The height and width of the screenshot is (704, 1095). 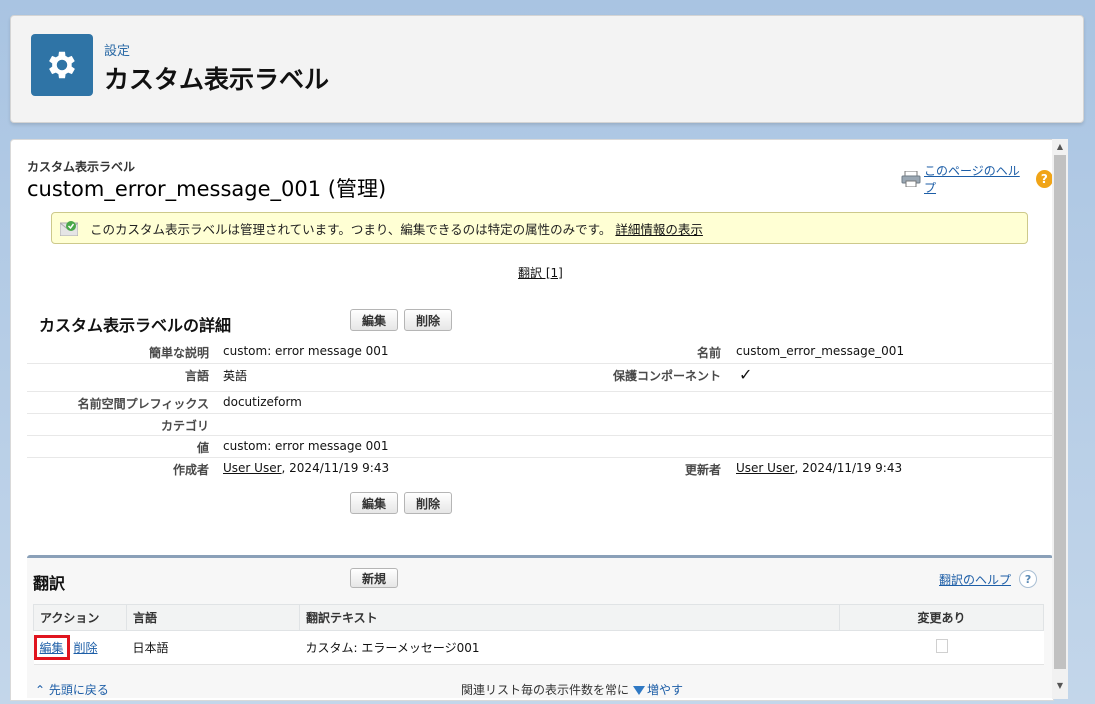 What do you see at coordinates (911, 179) in the screenshot?
I see `printer-icon` at bounding box center [911, 179].